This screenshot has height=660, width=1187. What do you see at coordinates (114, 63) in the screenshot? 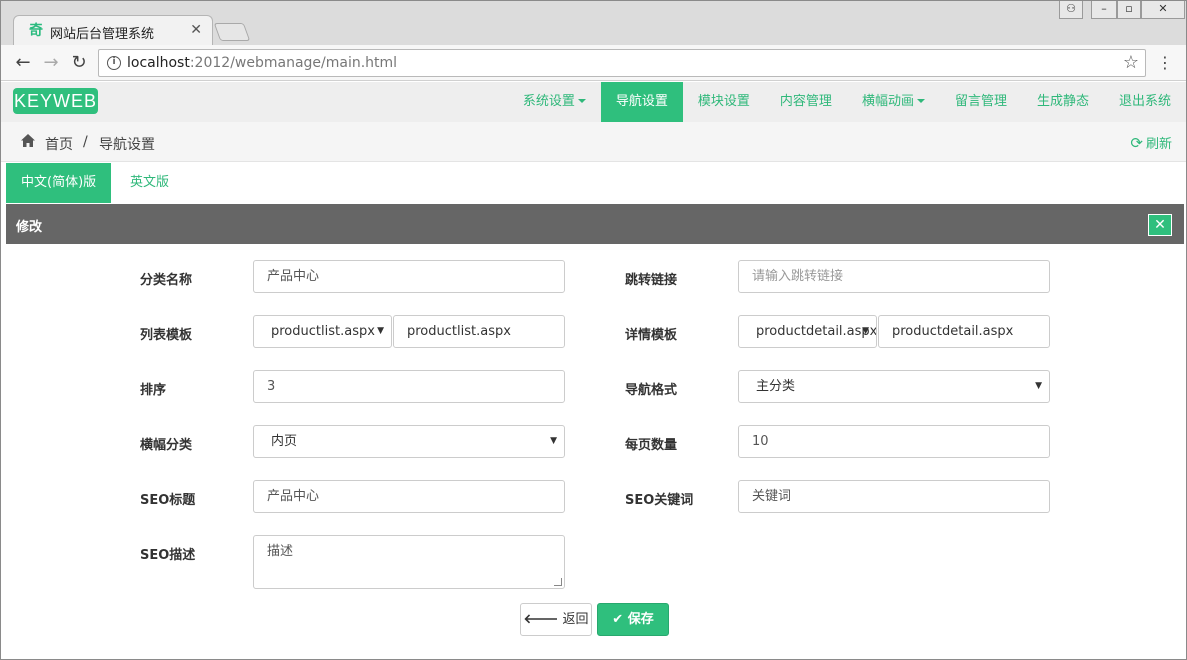
I see `info-icon: i` at bounding box center [114, 63].